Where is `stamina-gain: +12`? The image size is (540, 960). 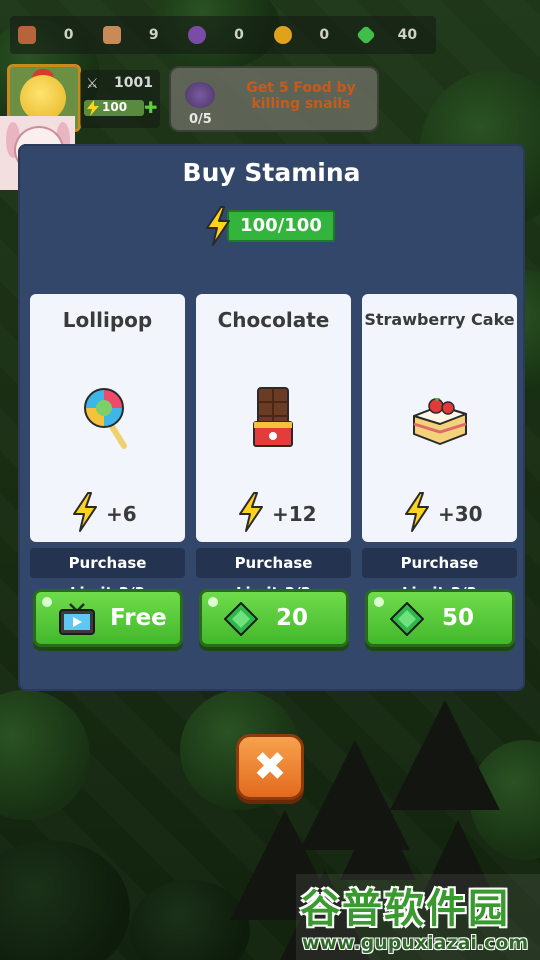
stamina-gain: +12 is located at coordinates (288, 512).